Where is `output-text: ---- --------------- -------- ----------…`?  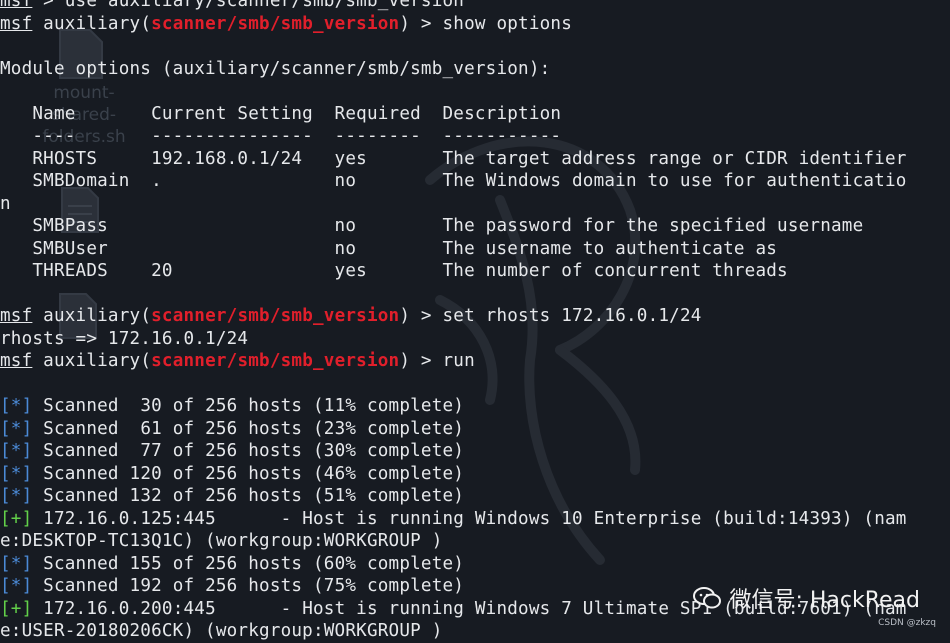 output-text: ---- --------------- -------- ----------… is located at coordinates (281, 136).